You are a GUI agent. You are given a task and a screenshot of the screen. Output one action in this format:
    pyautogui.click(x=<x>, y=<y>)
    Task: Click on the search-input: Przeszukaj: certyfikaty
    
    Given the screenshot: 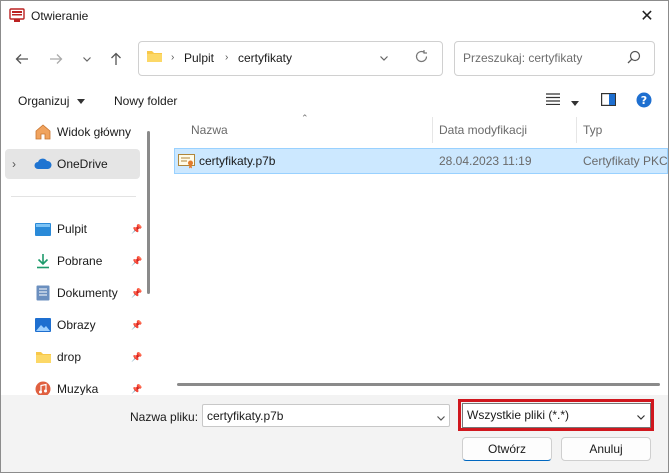 What is the action you would take?
    pyautogui.click(x=522, y=58)
    